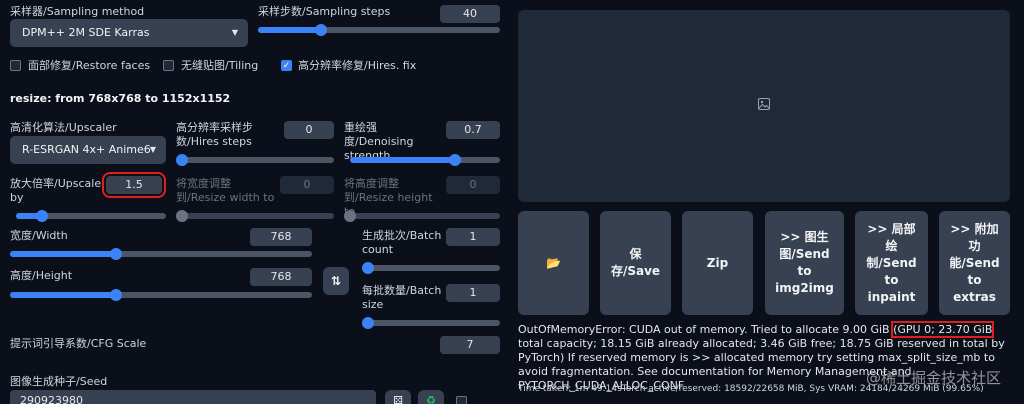 The height and width of the screenshot is (404, 1024). I want to click on resize-info: resize: from 768x768 to 1152x1152, so click(120, 99).